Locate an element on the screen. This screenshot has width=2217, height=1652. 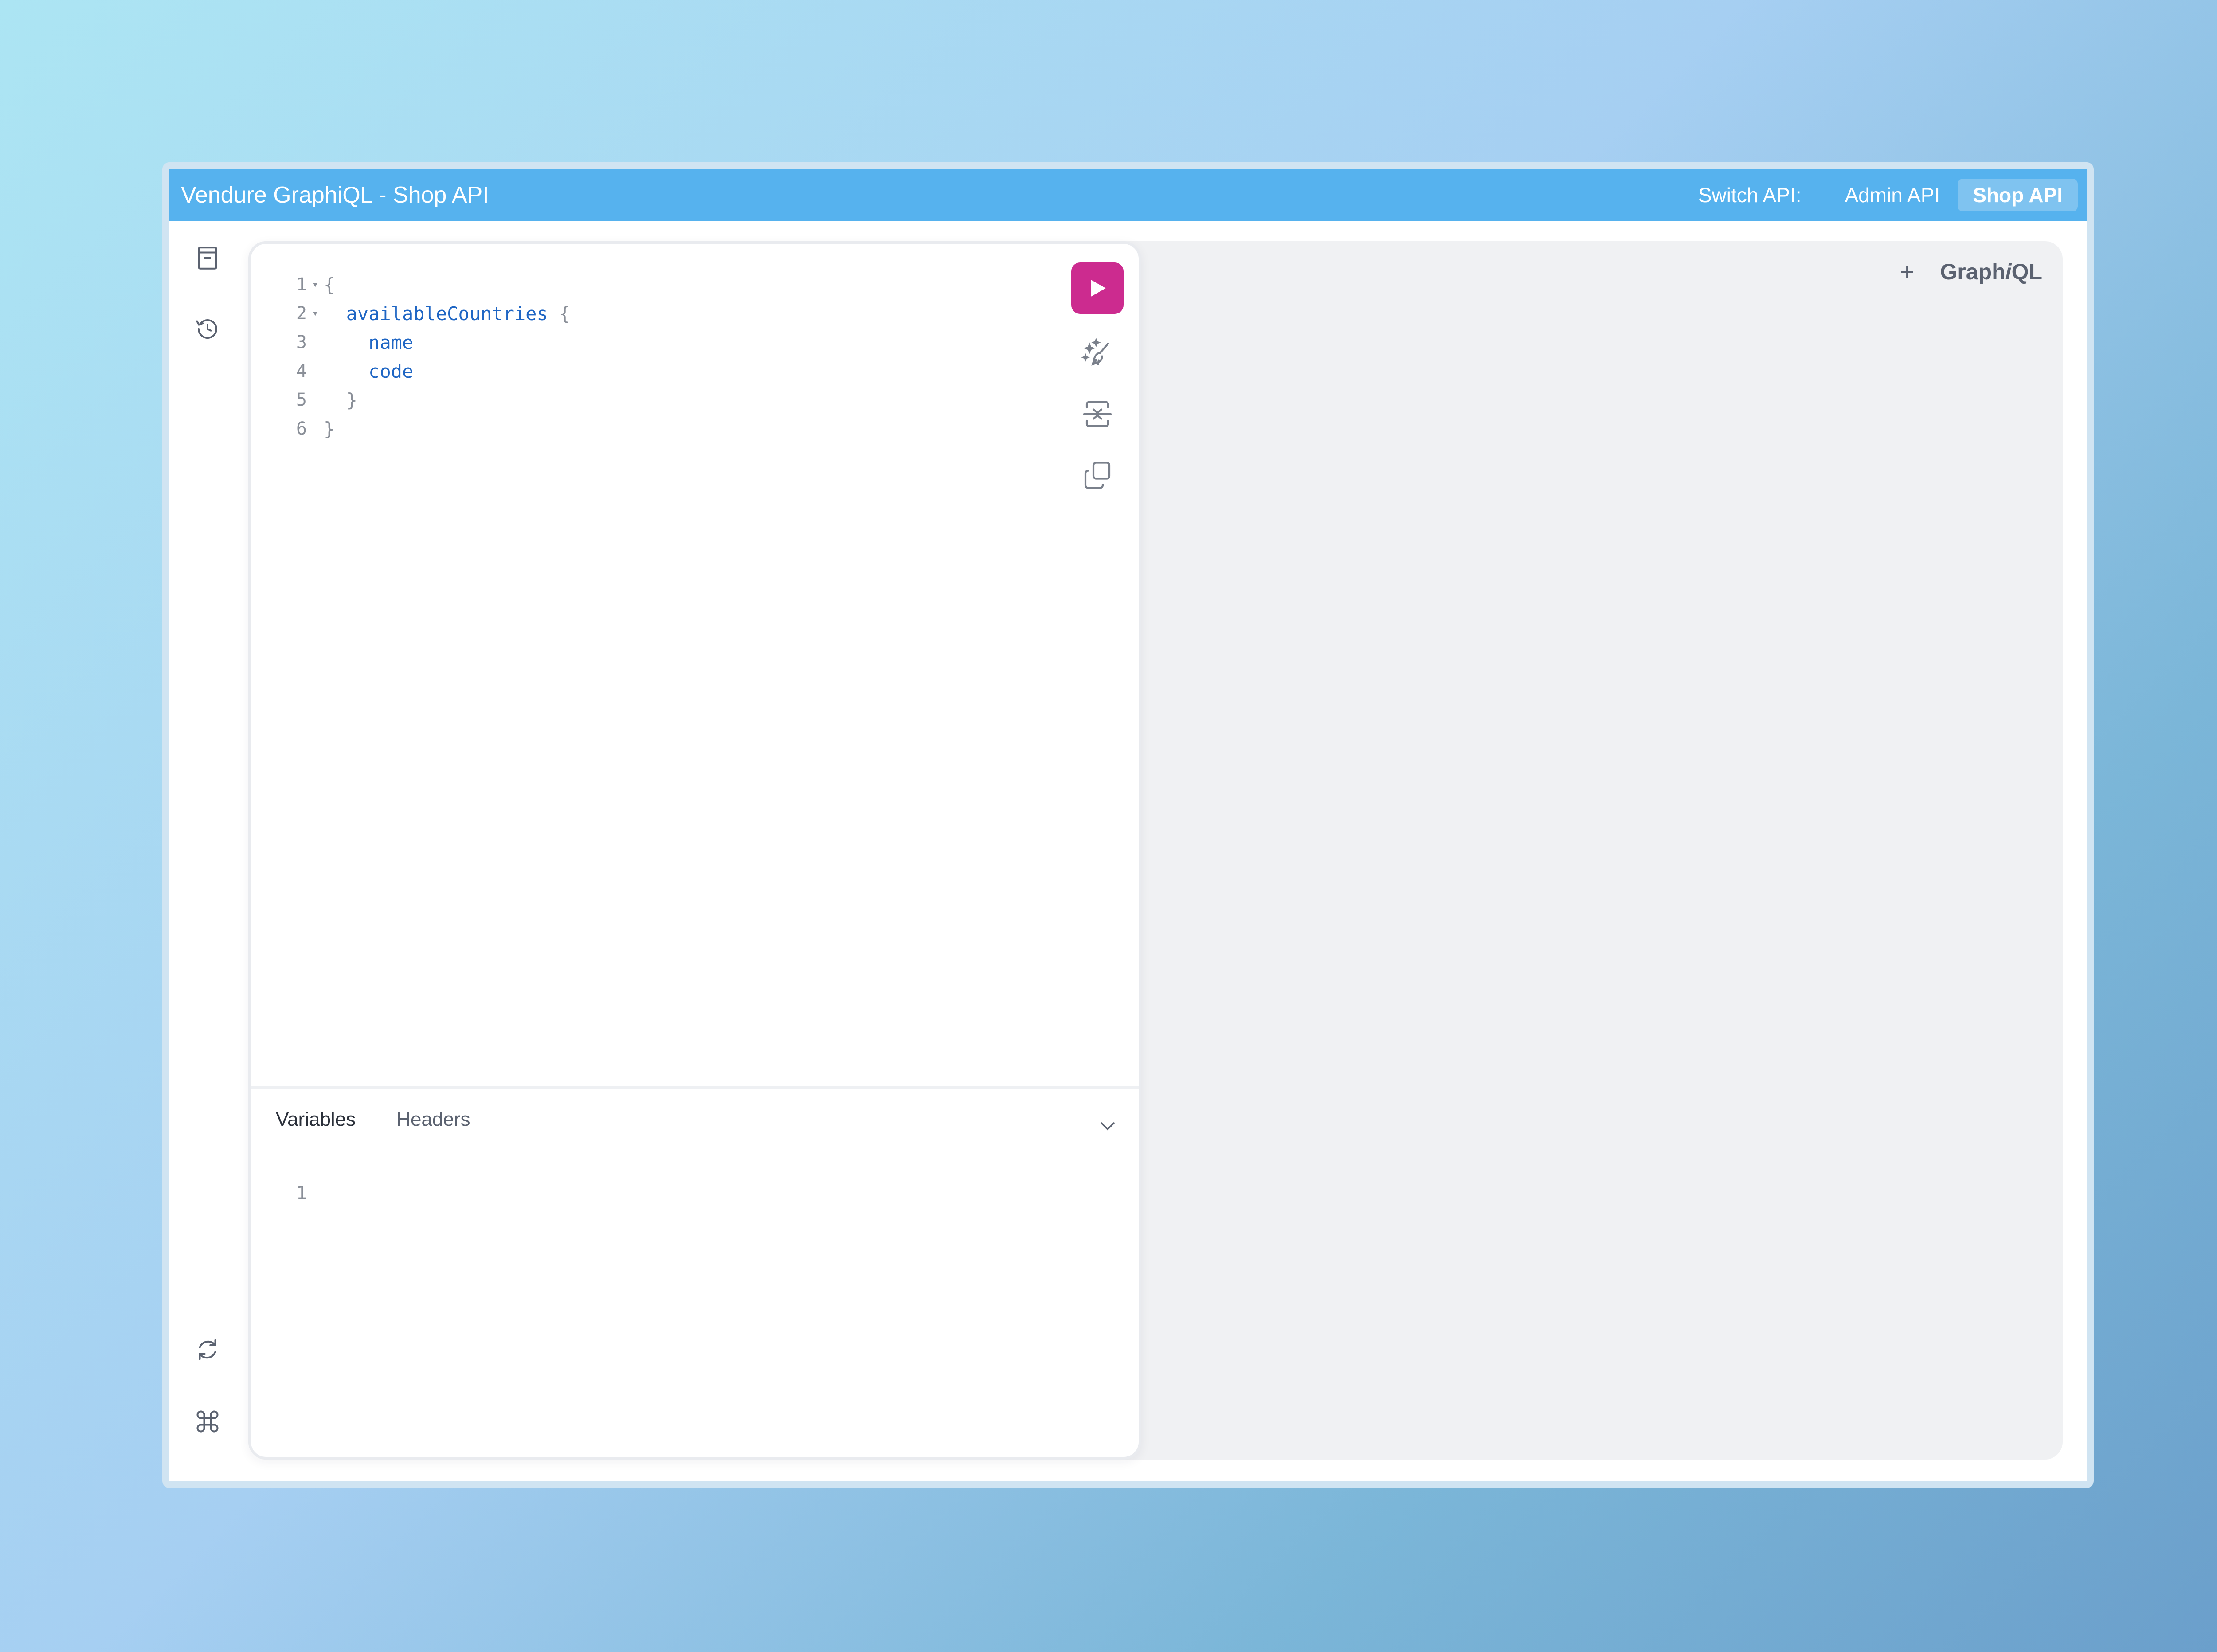
code-line: 1 ▾ { is located at coordinates (424, 284).